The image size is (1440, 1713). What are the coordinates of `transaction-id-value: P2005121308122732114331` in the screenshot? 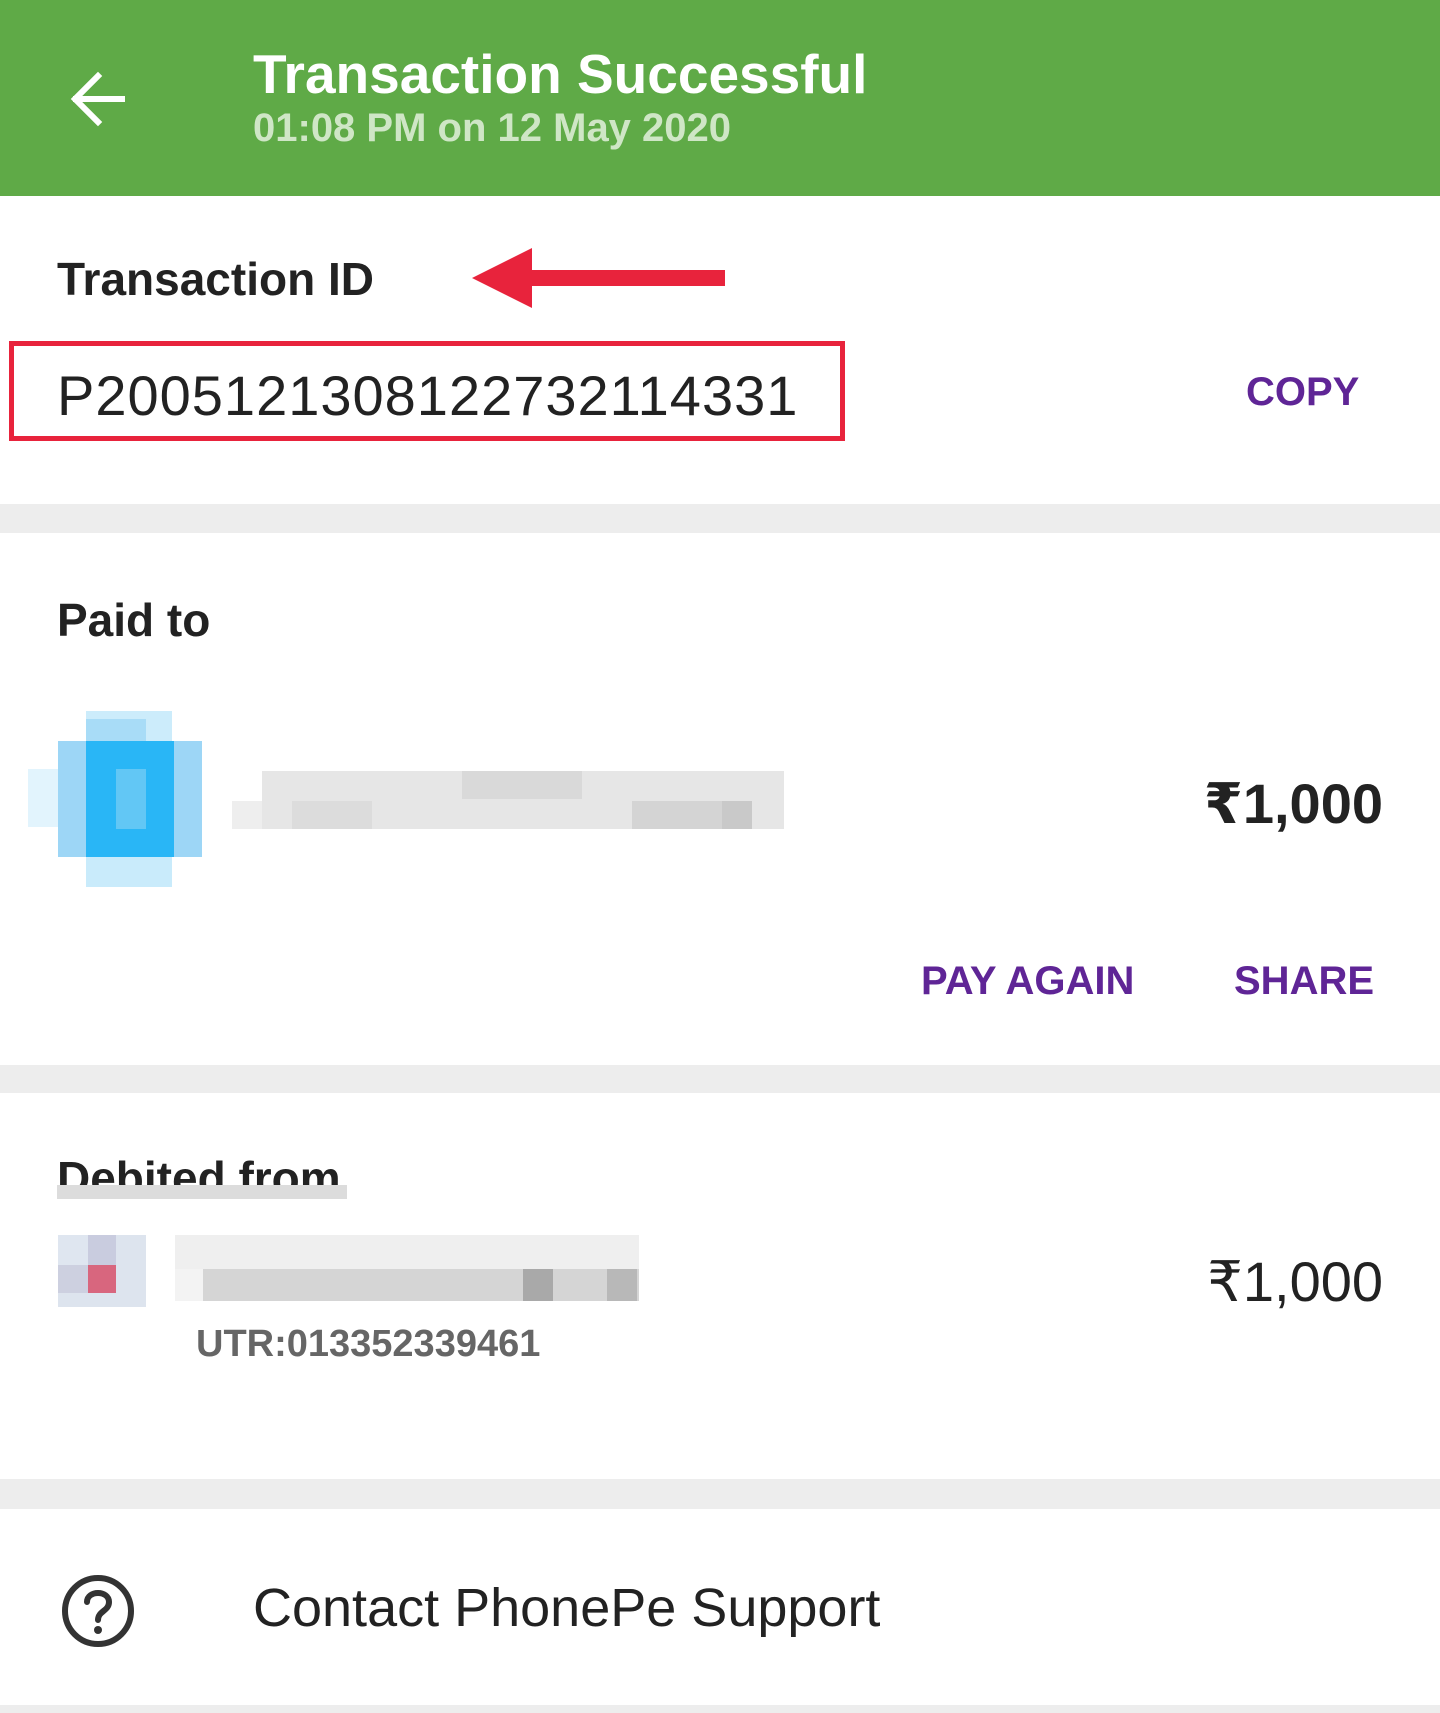 It's located at (428, 395).